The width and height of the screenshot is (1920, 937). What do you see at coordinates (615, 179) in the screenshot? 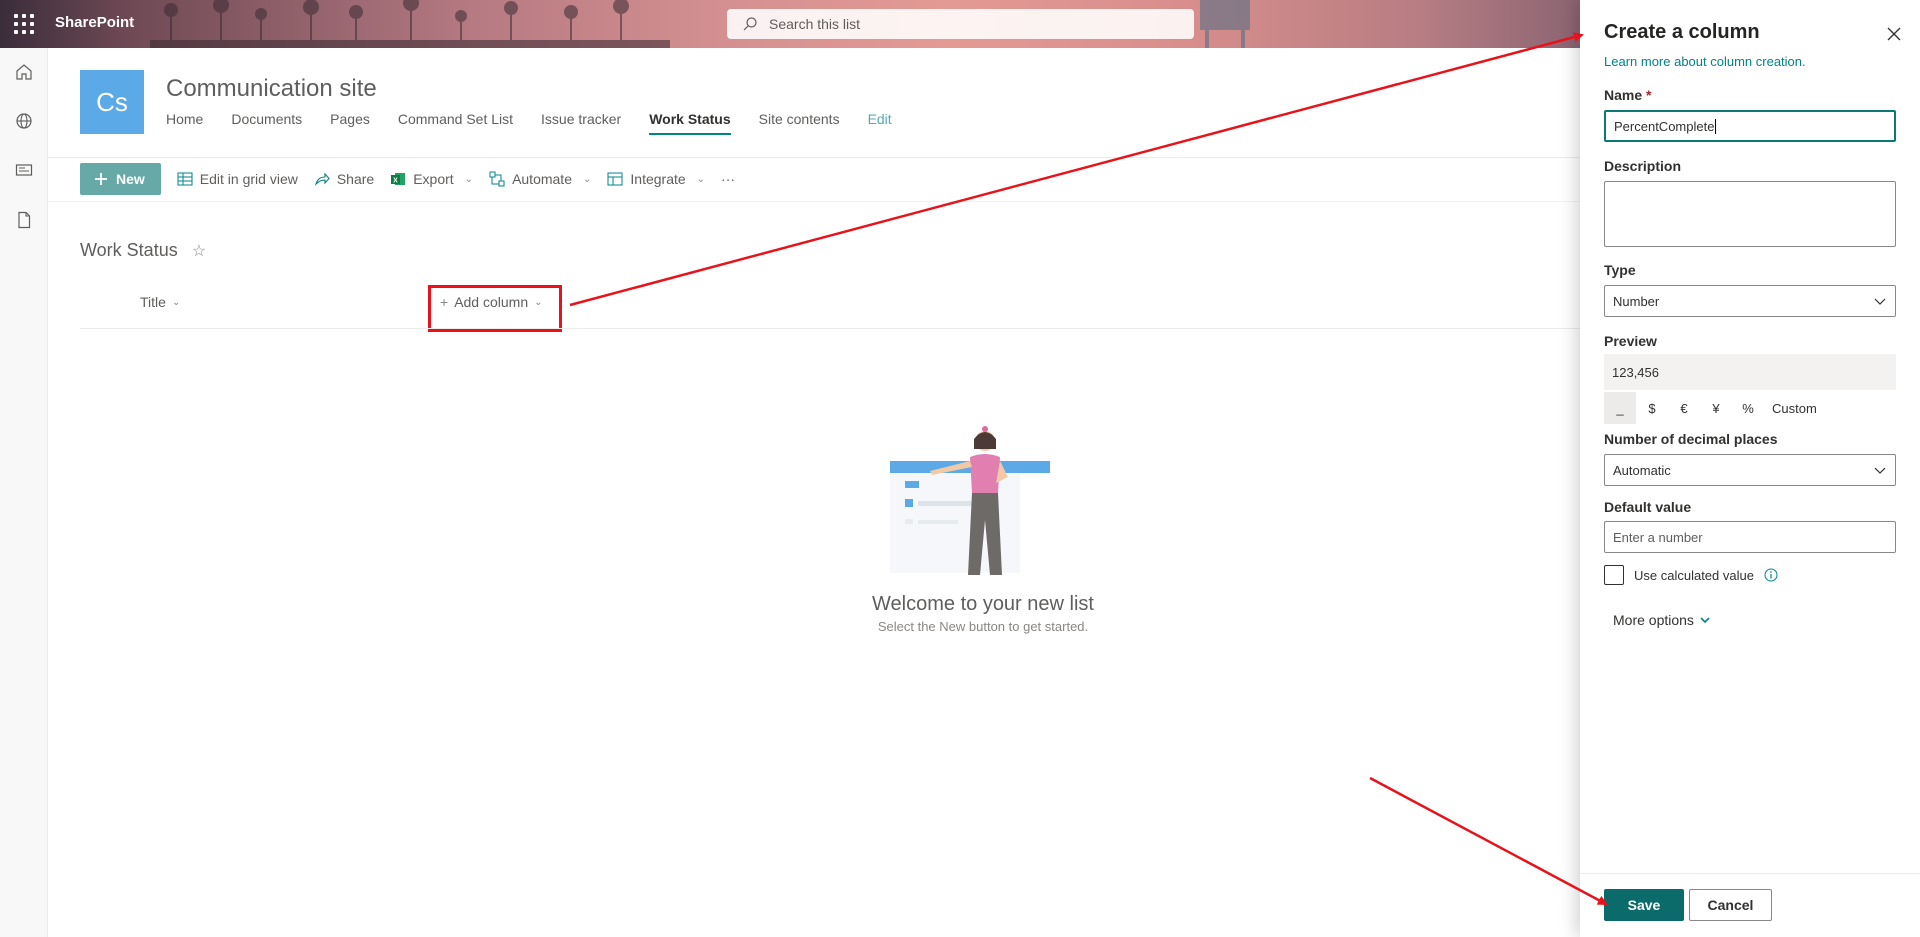
I see `integrate-icon` at bounding box center [615, 179].